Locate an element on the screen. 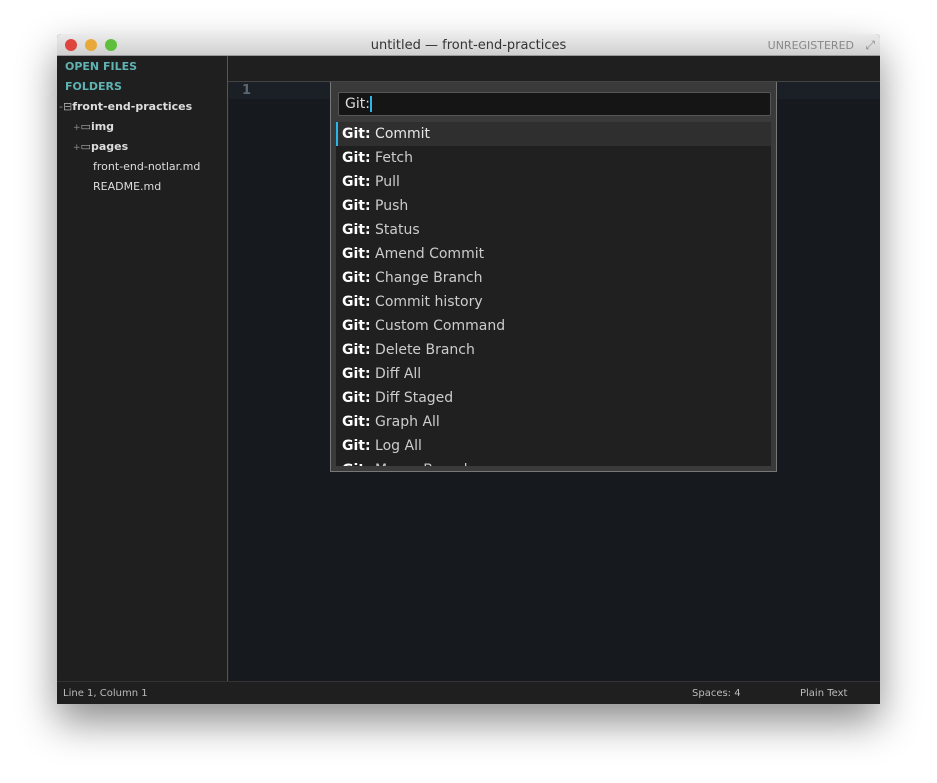 Image resolution: width=937 pixels, height=783 pixels. command-label: Change Branch is located at coordinates (429, 278).